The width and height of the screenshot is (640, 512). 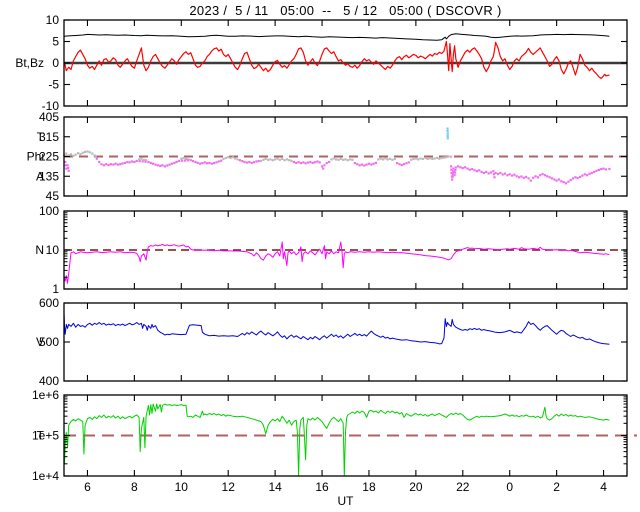 I want to click on axis-label-a: A, so click(x=40, y=176).